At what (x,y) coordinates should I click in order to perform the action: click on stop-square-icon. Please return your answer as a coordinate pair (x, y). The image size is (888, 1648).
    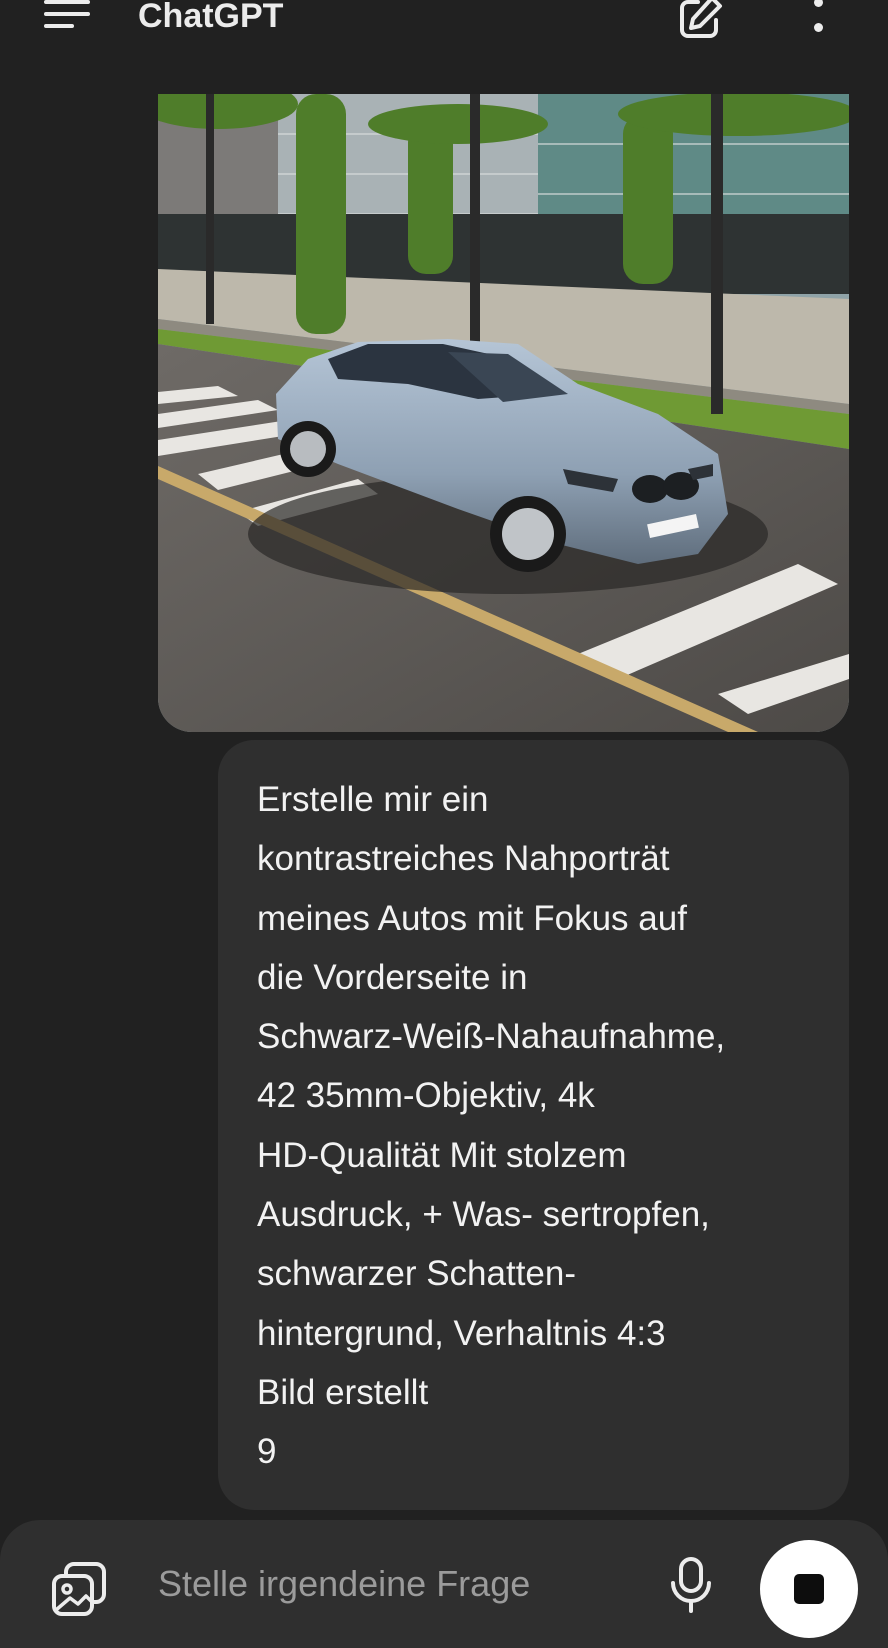
    Looking at the image, I should click on (809, 1589).